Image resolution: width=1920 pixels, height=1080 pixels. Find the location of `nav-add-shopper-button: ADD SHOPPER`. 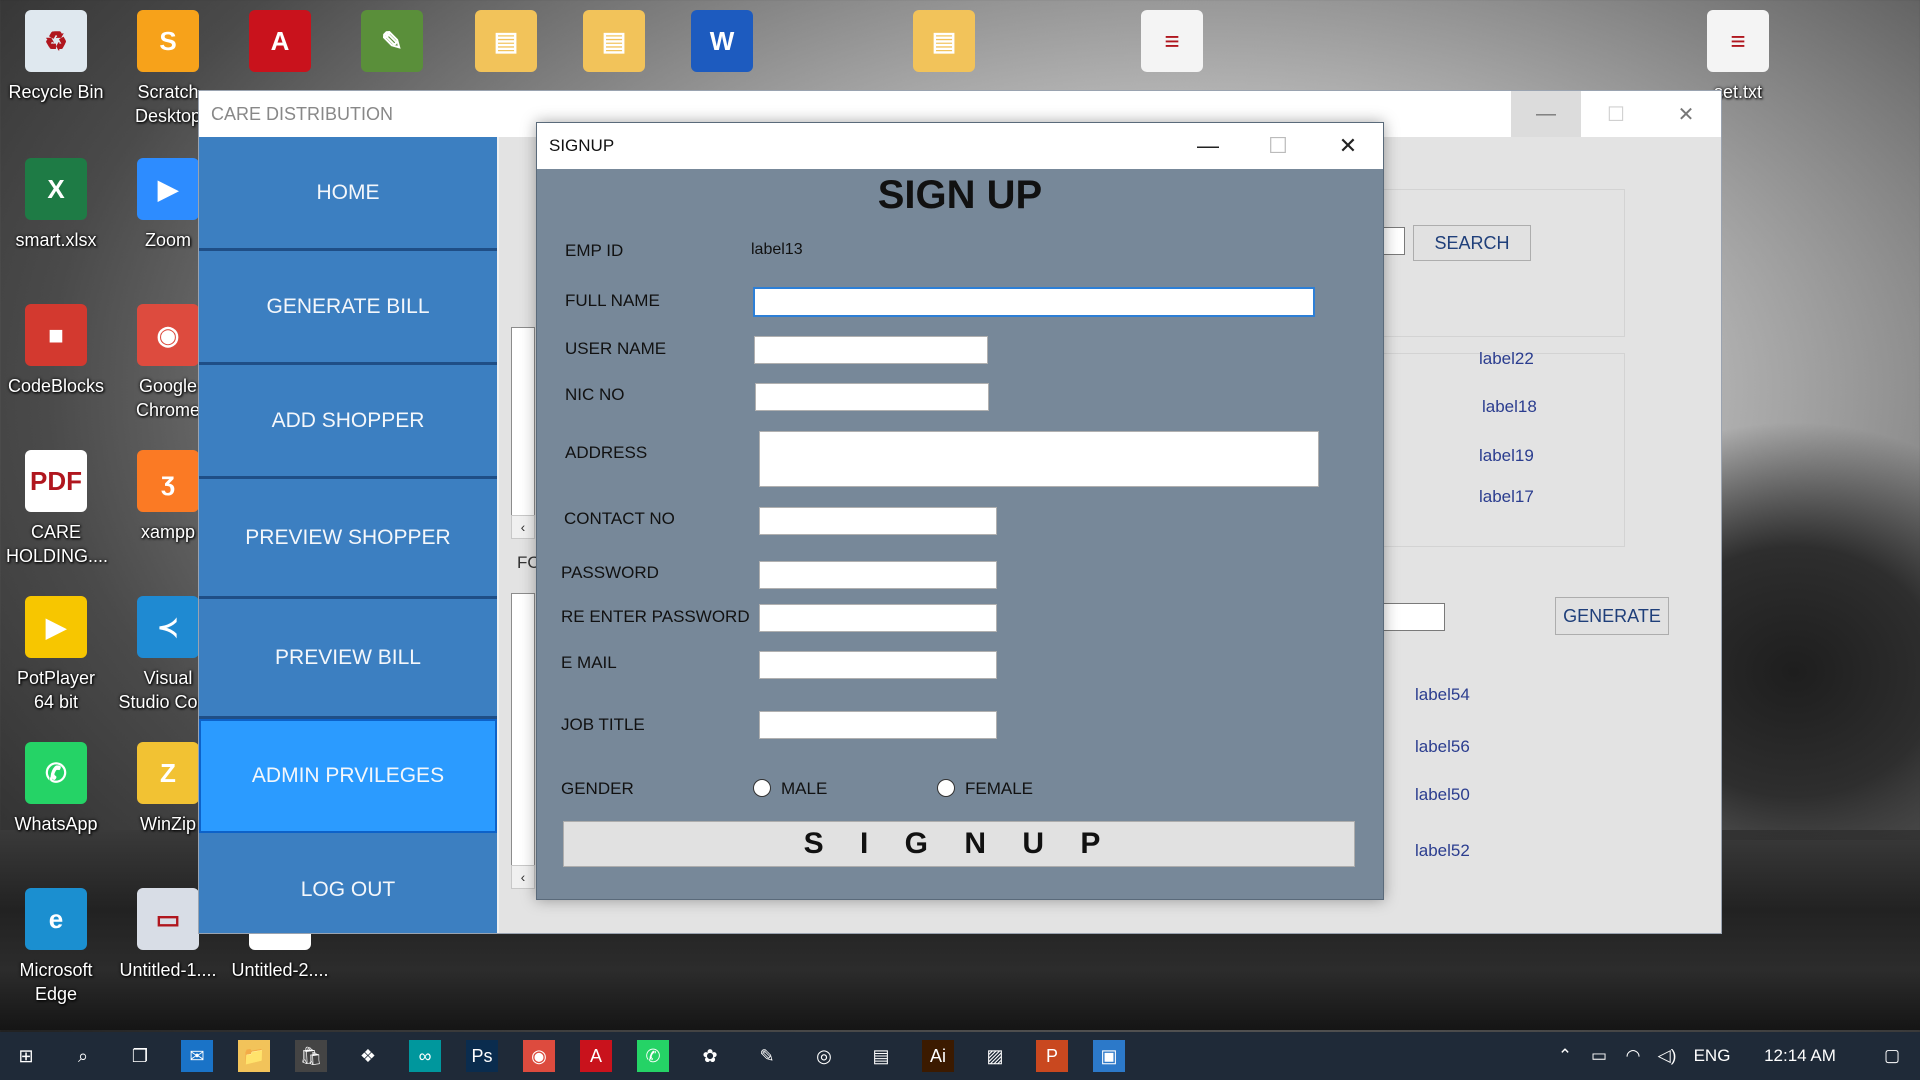

nav-add-shopper-button: ADD SHOPPER is located at coordinates (348, 422).